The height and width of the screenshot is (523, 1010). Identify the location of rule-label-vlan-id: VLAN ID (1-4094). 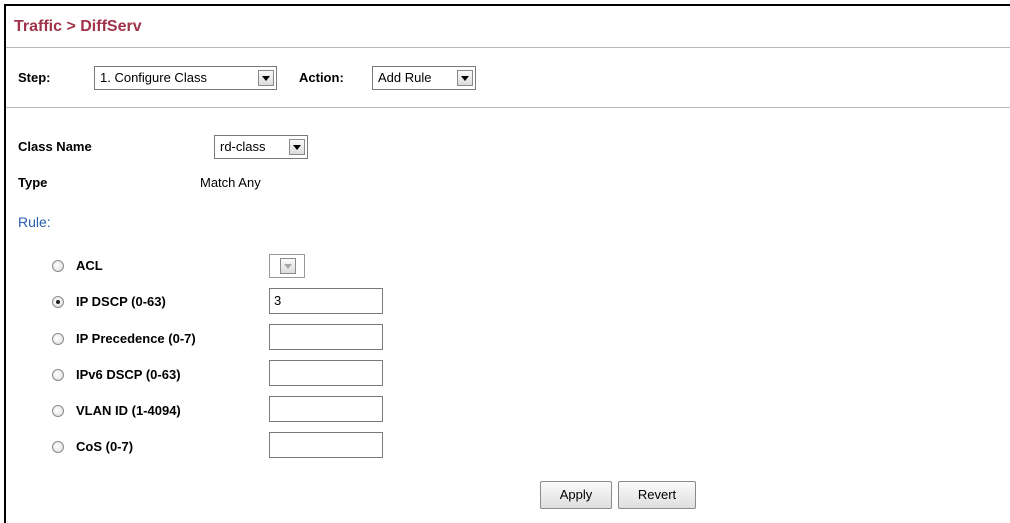
(128, 410).